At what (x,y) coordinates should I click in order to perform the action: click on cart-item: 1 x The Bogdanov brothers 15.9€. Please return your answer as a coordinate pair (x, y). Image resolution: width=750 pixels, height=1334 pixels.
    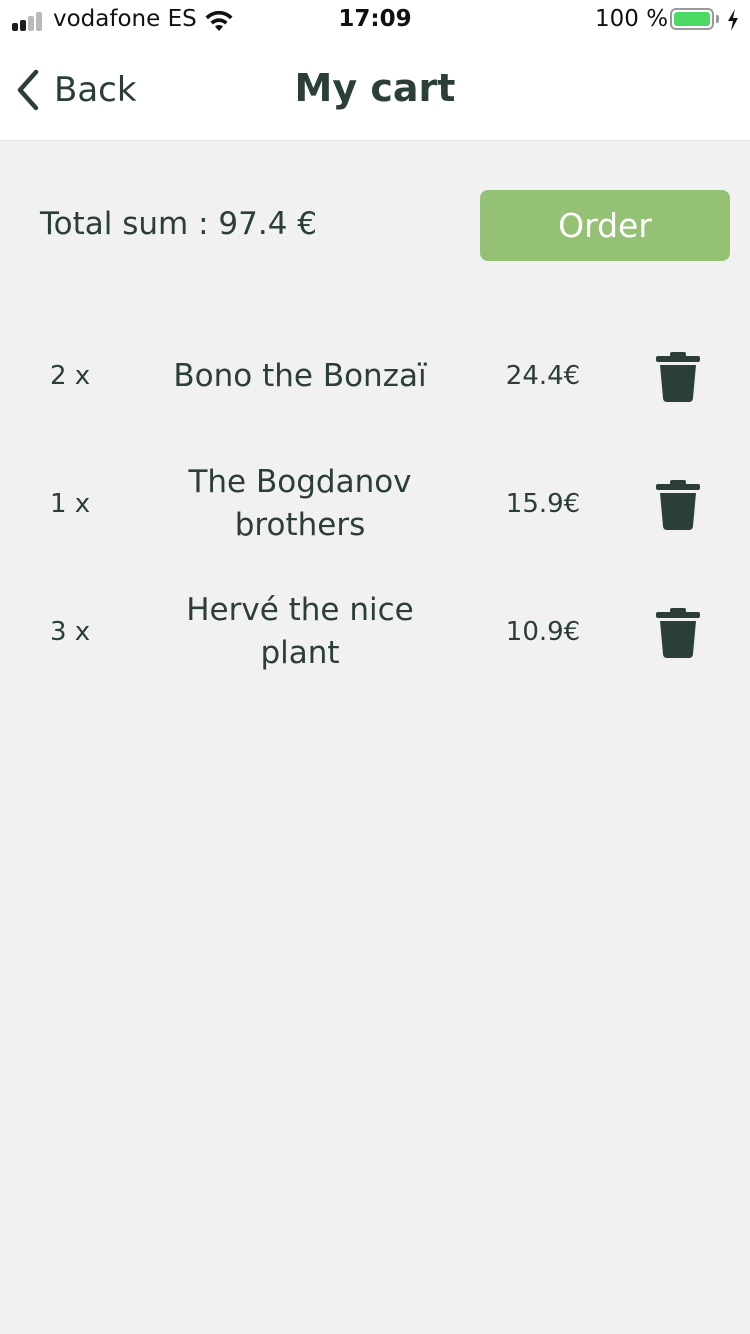
    Looking at the image, I should click on (375, 504).